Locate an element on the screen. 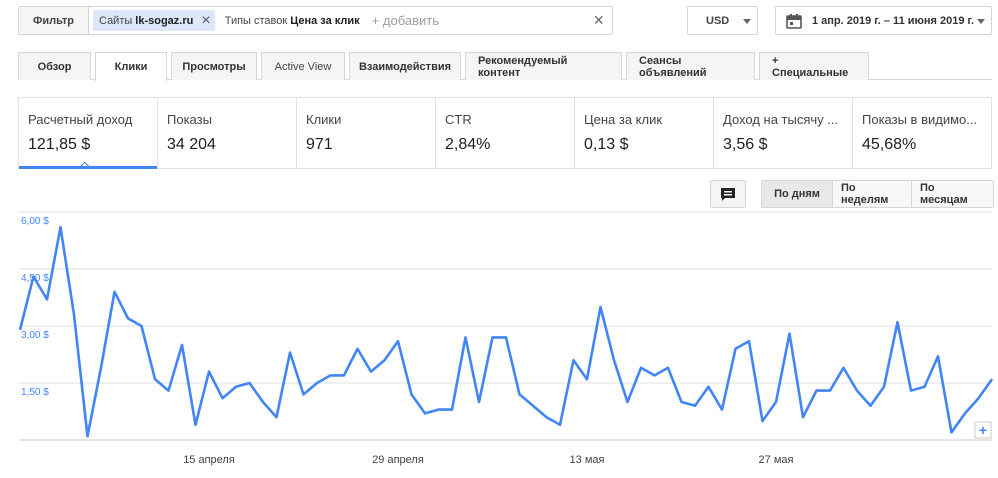  add-filter-input: + добавить is located at coordinates (405, 20).